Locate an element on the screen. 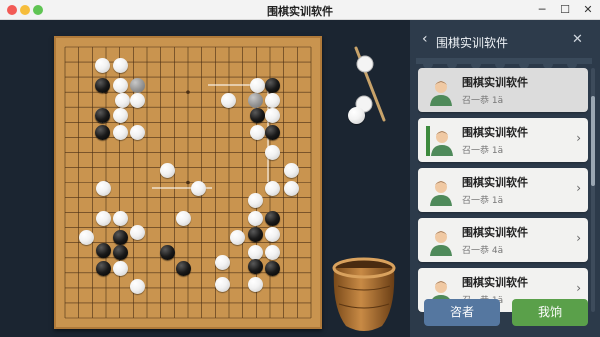 The width and height of the screenshot is (600, 337). stone-bowl-icon is located at coordinates (364, 295).